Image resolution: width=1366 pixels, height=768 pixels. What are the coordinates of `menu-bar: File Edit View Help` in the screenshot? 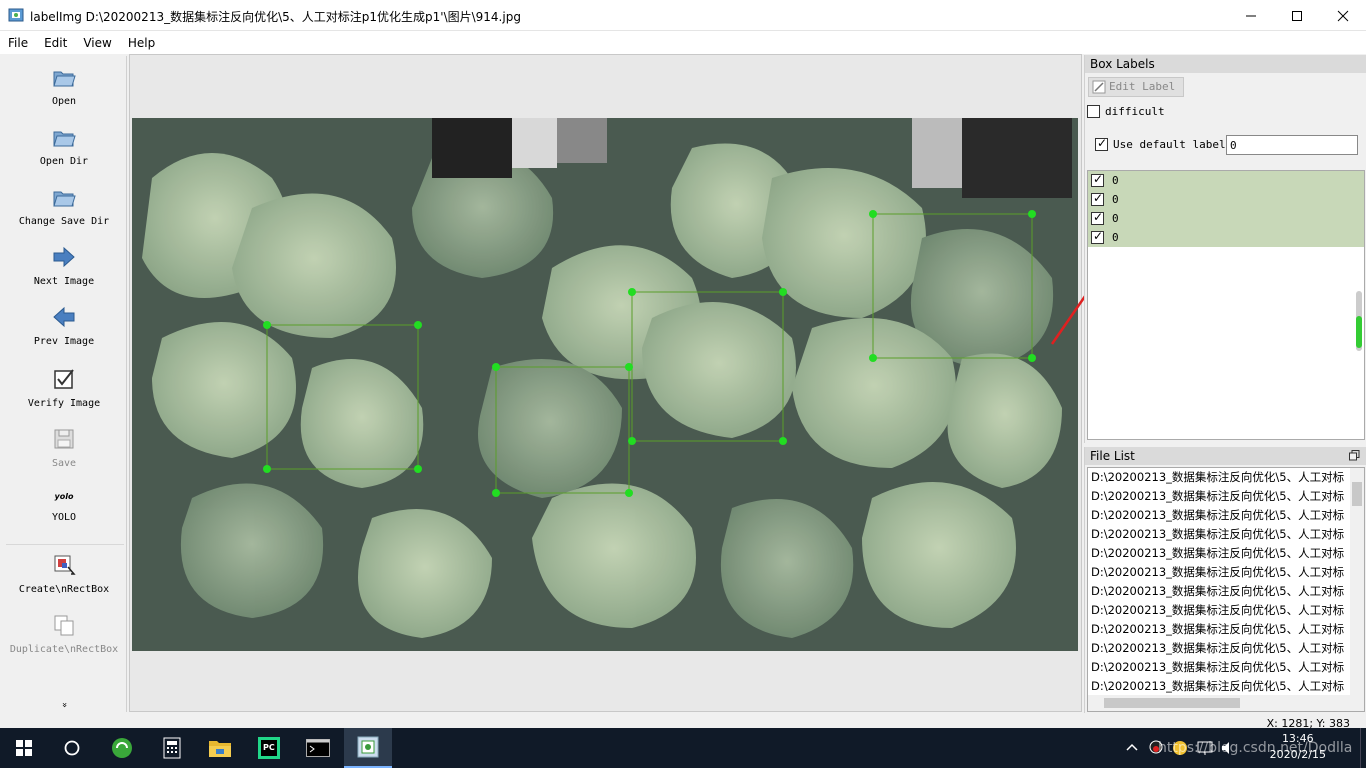 It's located at (683, 42).